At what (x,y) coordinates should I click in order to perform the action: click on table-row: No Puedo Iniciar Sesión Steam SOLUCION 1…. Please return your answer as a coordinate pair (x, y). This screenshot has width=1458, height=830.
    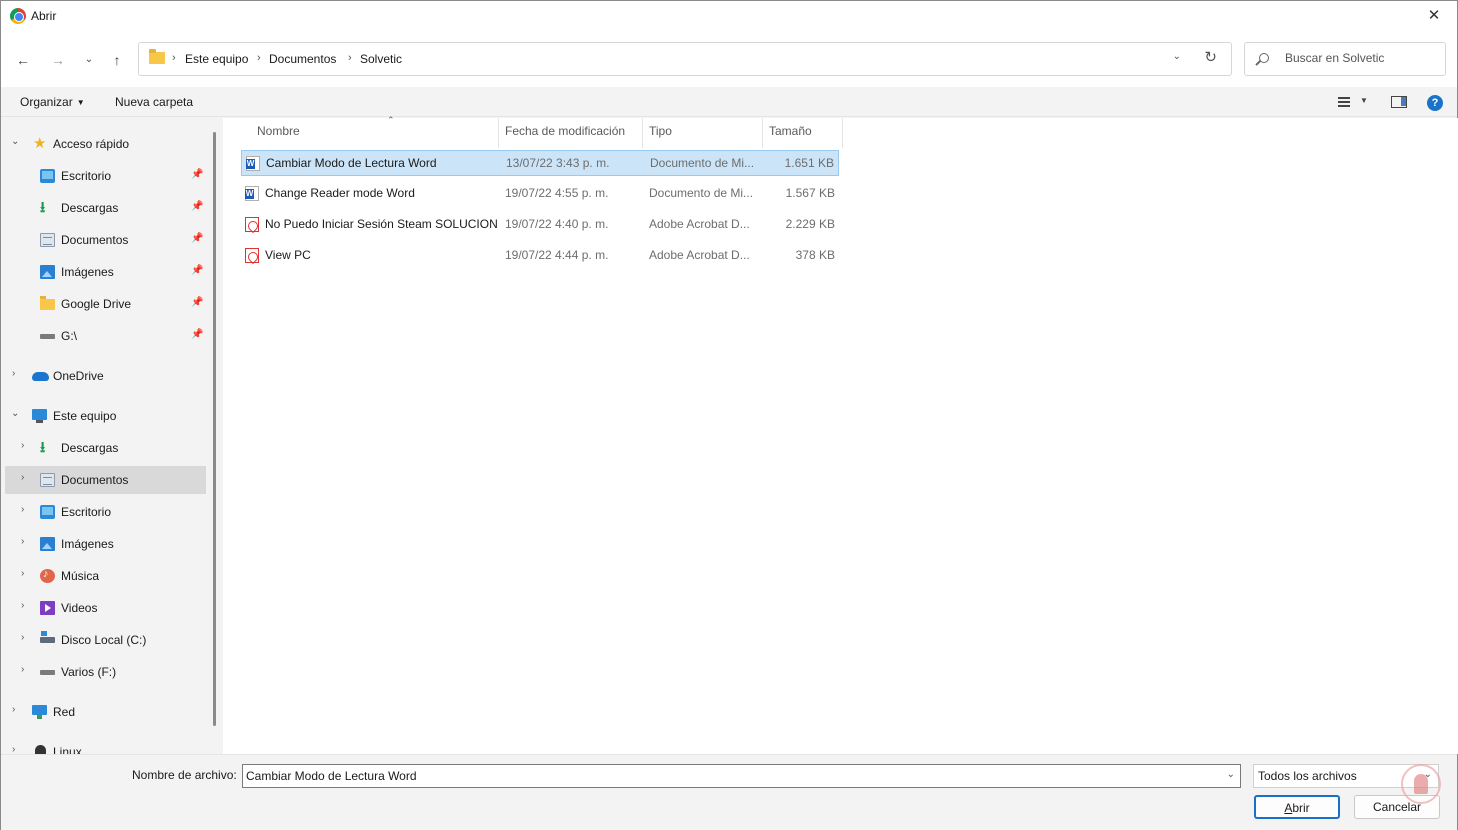
    Looking at the image, I should click on (540, 225).